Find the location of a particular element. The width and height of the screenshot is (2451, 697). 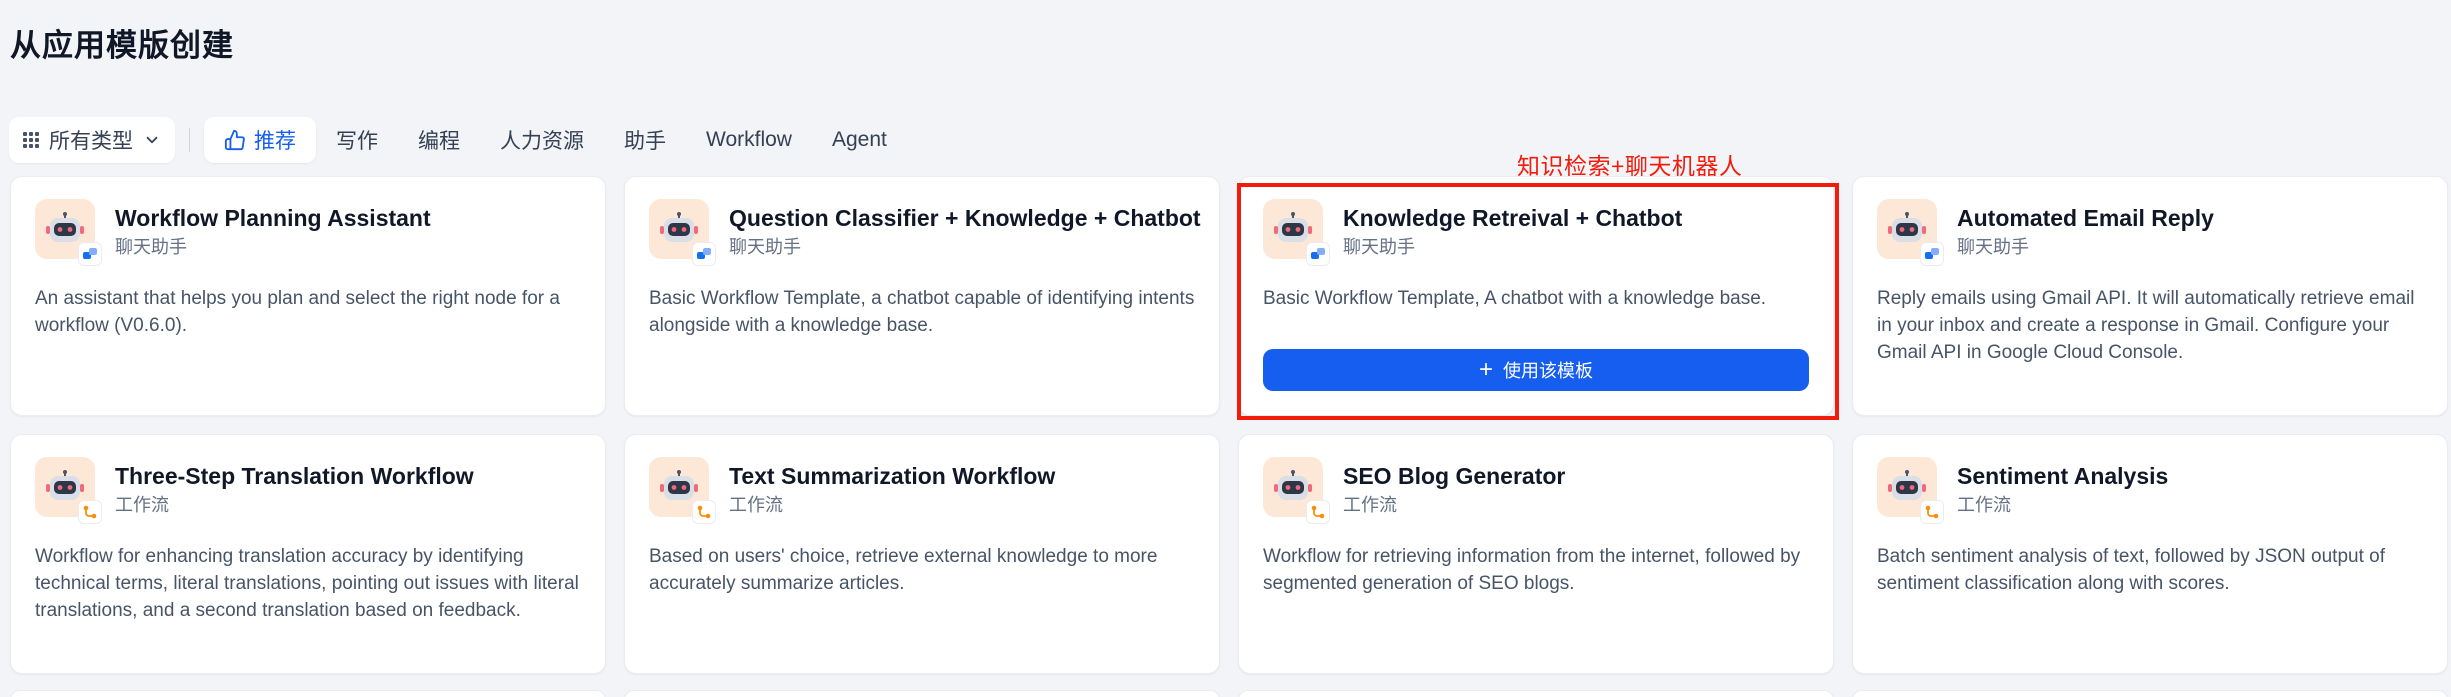

tab-label: Workflow is located at coordinates (749, 139).